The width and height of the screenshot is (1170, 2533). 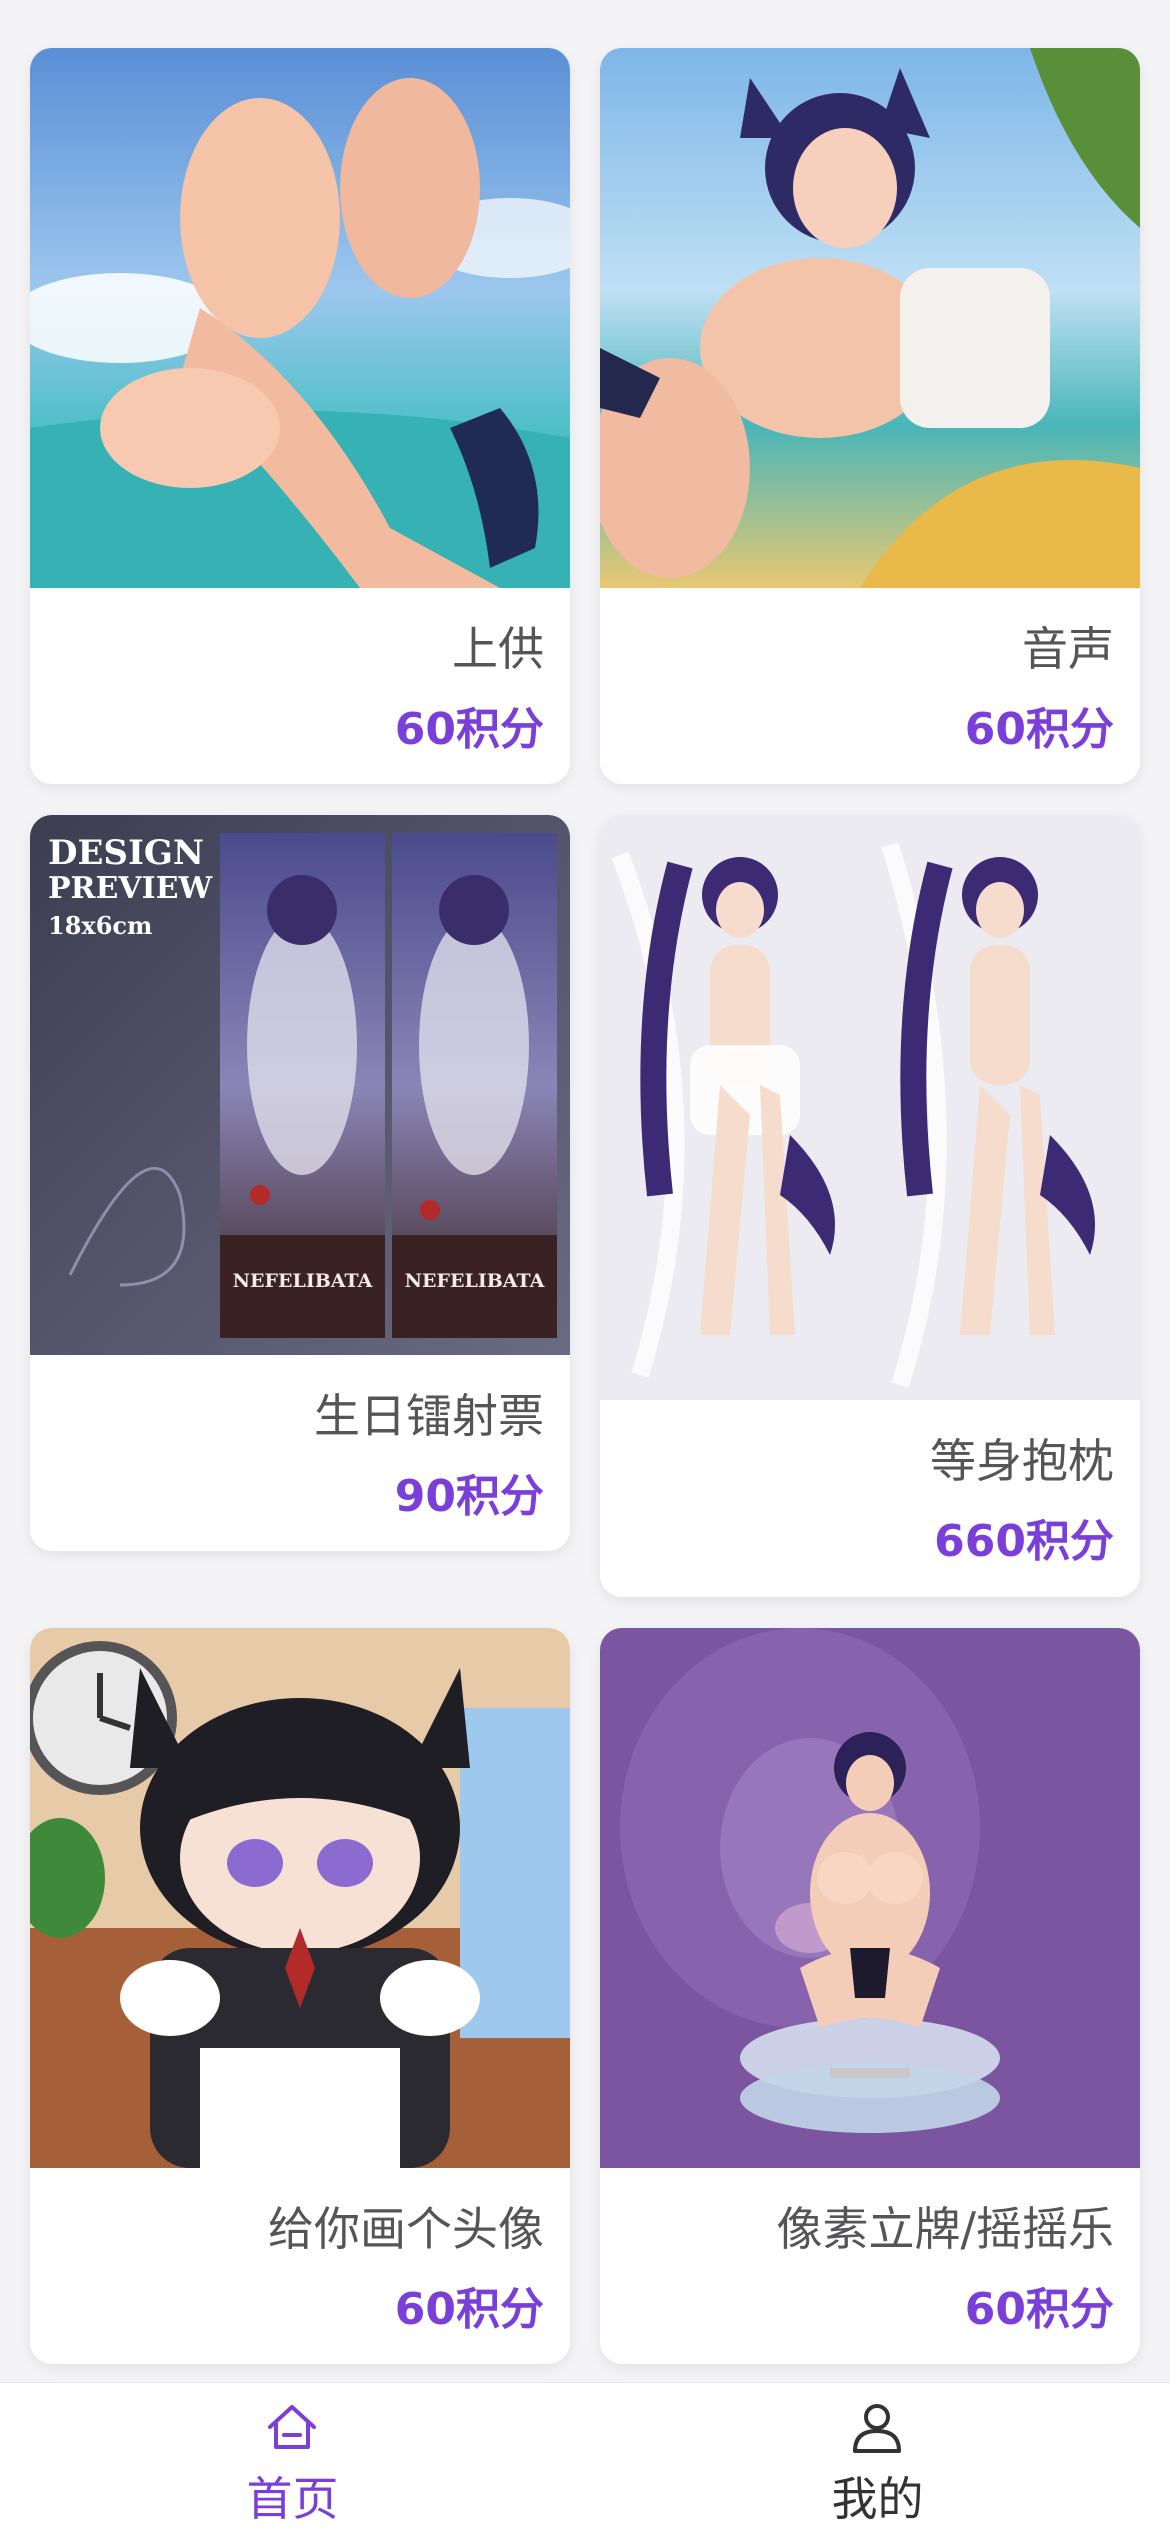 I want to click on design-preview-label: PREVIEW, so click(x=130, y=888).